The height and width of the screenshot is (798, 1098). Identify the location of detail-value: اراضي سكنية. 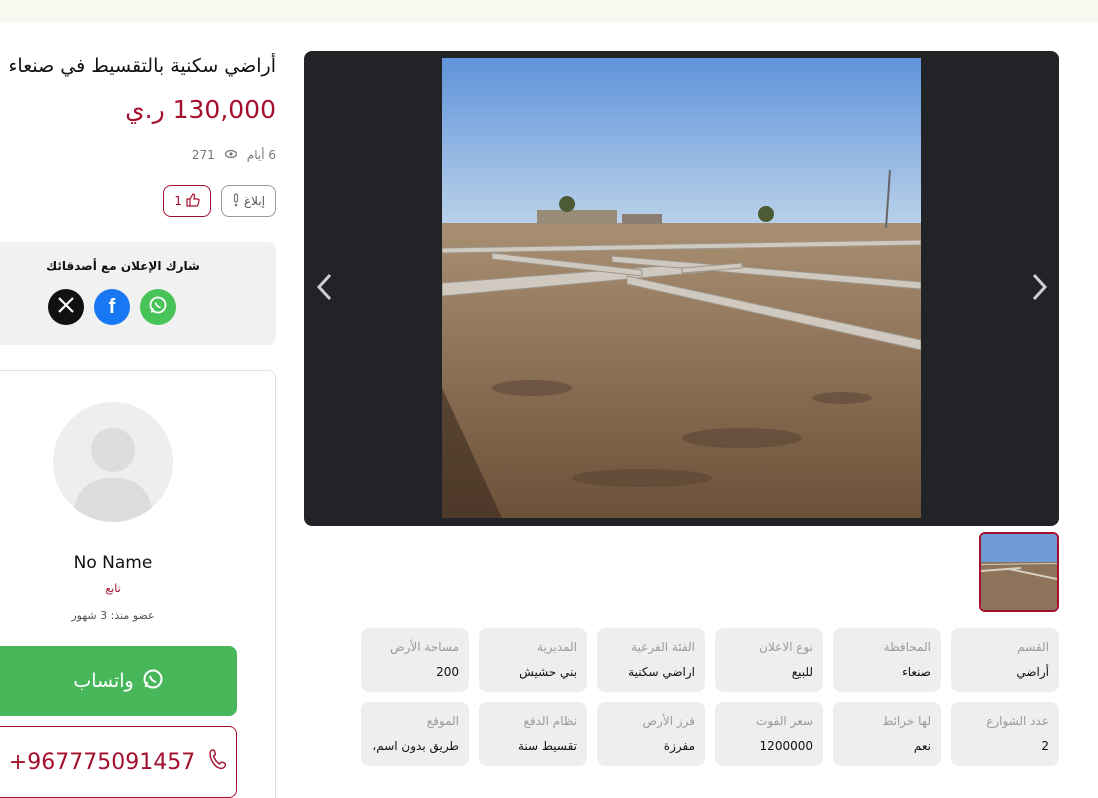
(661, 672).